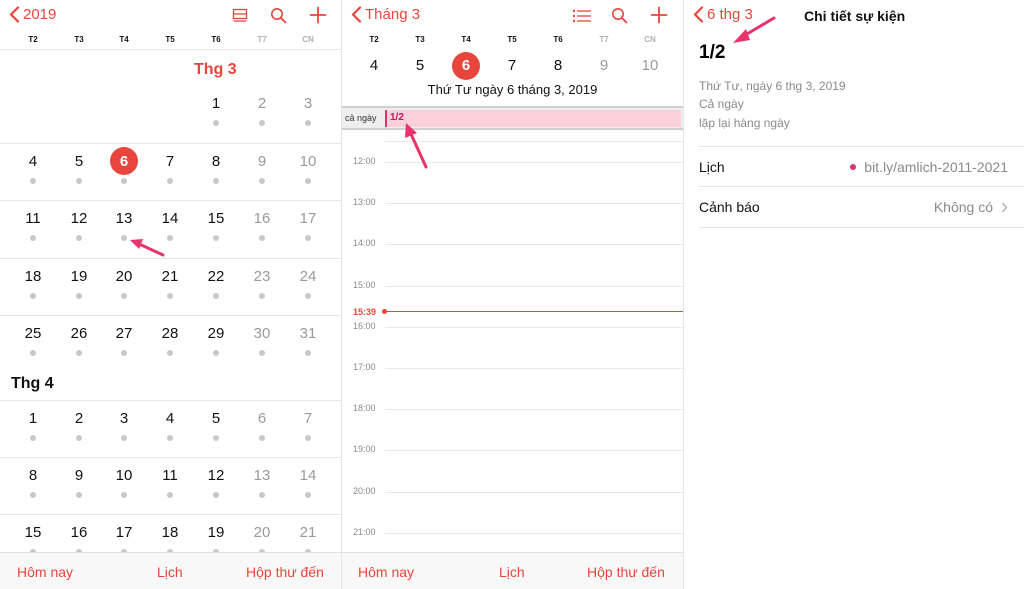 The height and width of the screenshot is (589, 1024). Describe the element at coordinates (216, 276) in the screenshot. I see `day-cell: 22` at that location.